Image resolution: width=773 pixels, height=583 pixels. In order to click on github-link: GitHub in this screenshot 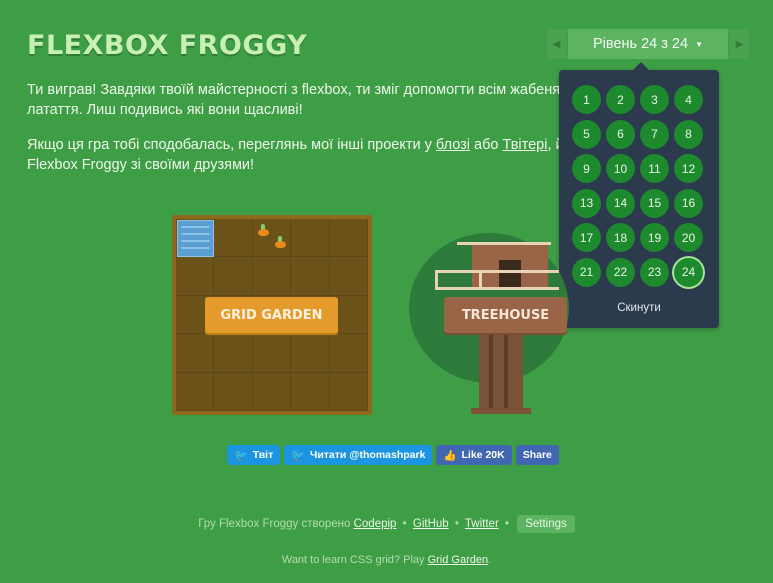, I will do `click(431, 524)`.